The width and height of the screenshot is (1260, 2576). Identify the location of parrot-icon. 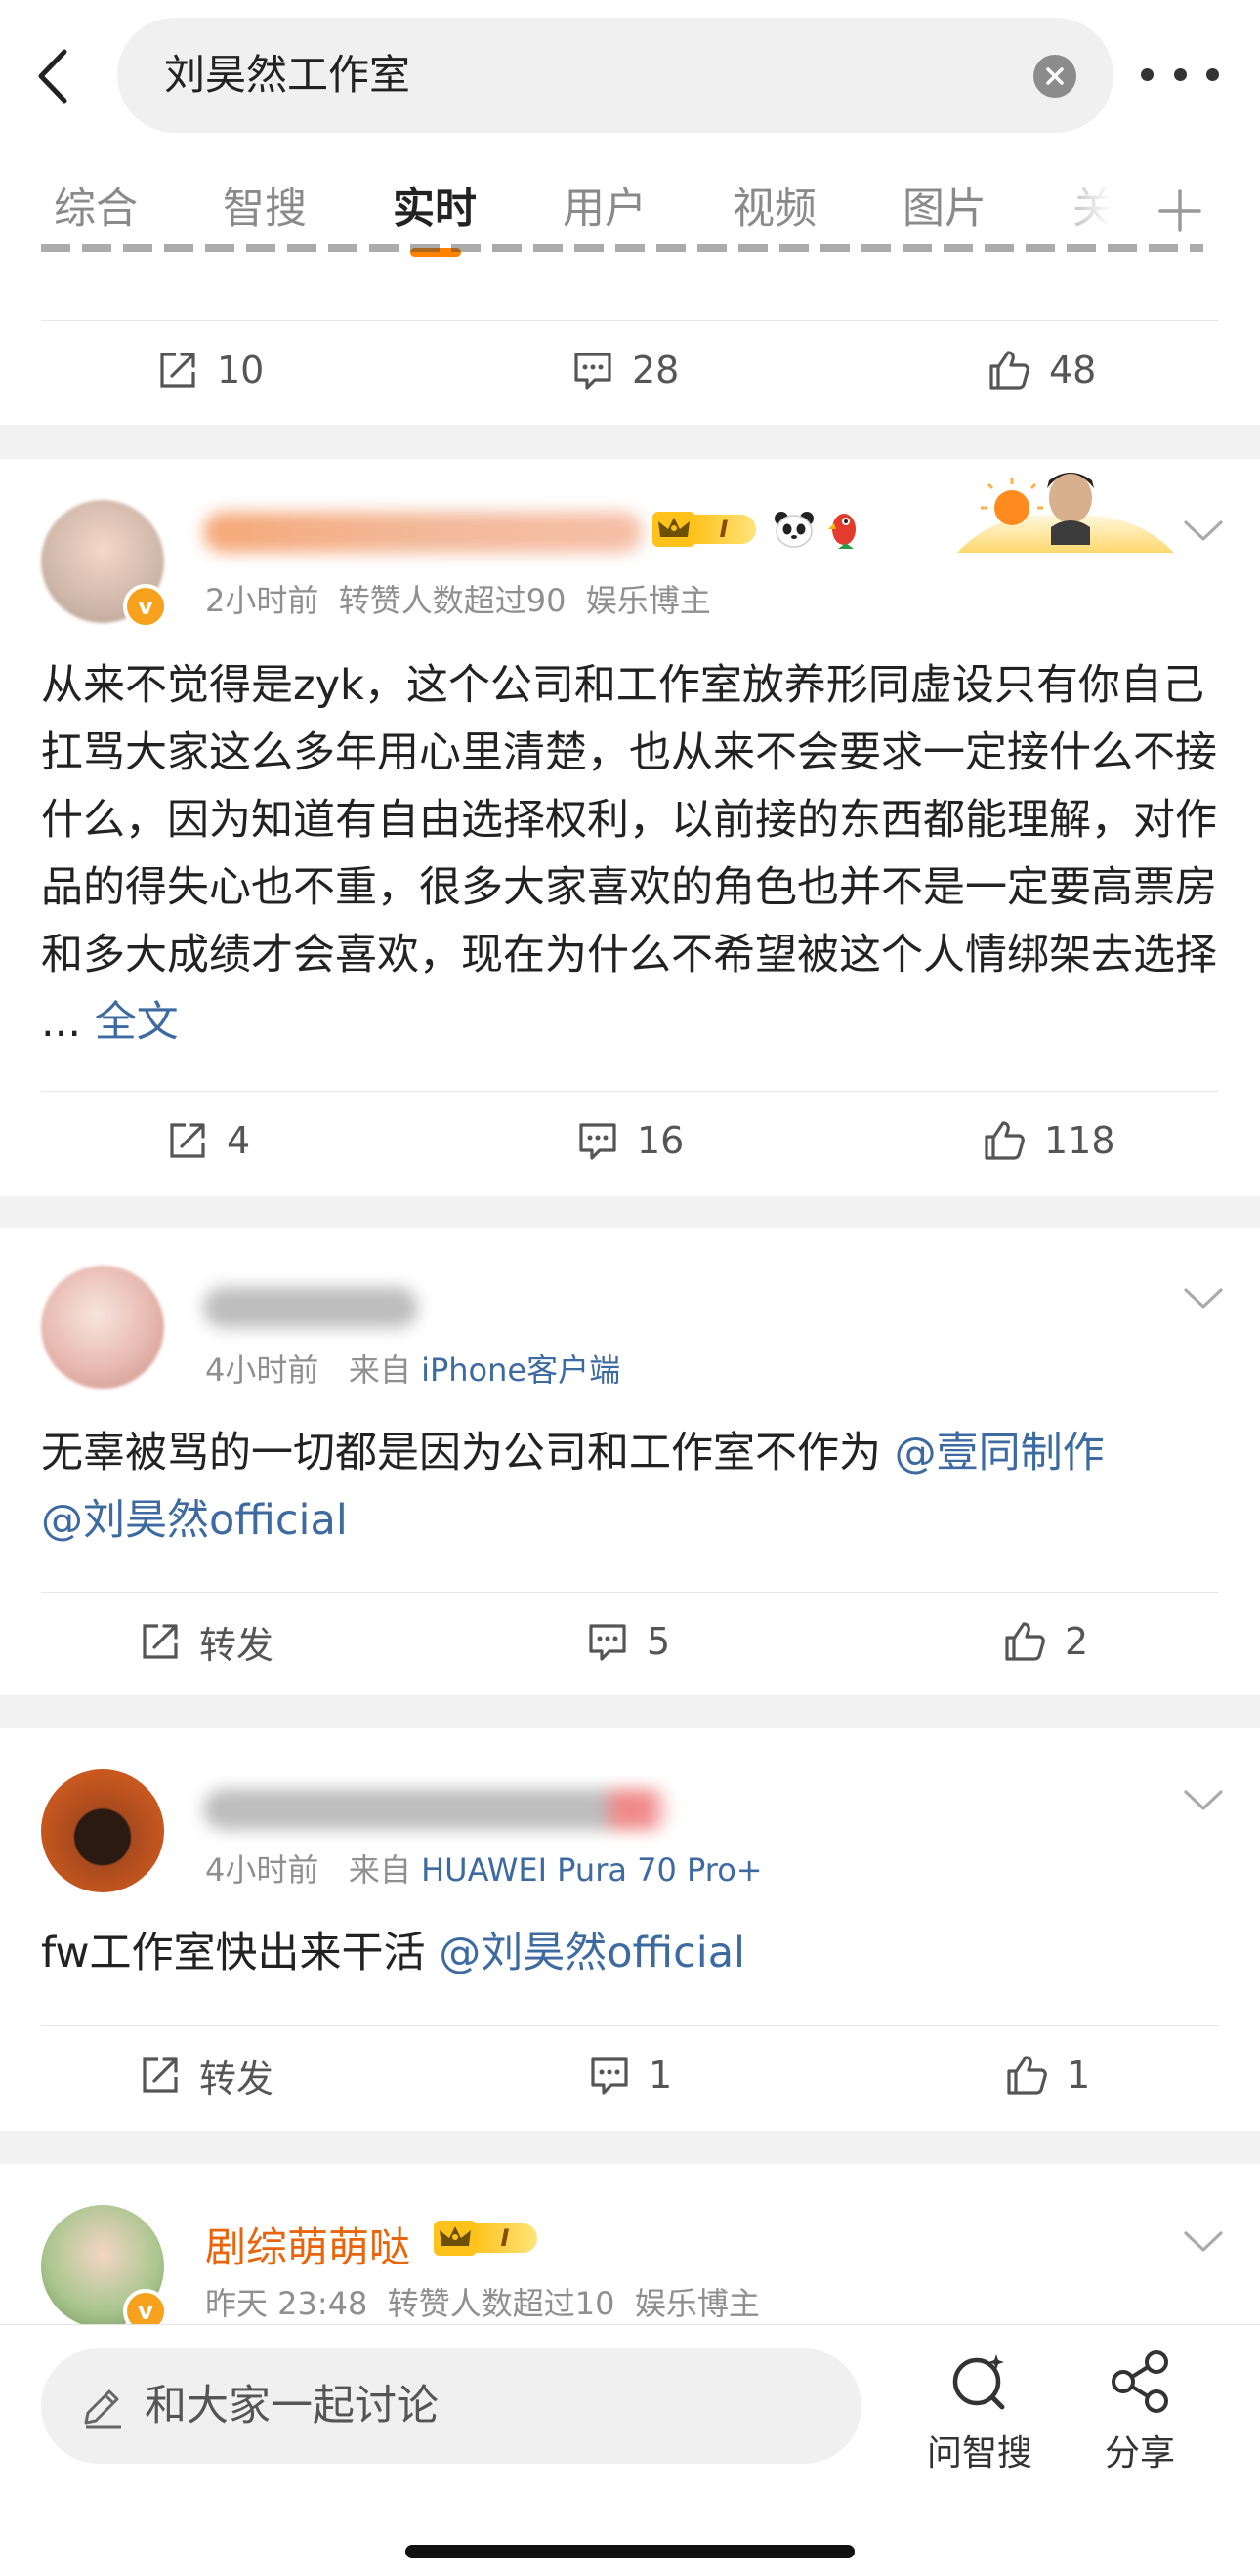
(842, 529).